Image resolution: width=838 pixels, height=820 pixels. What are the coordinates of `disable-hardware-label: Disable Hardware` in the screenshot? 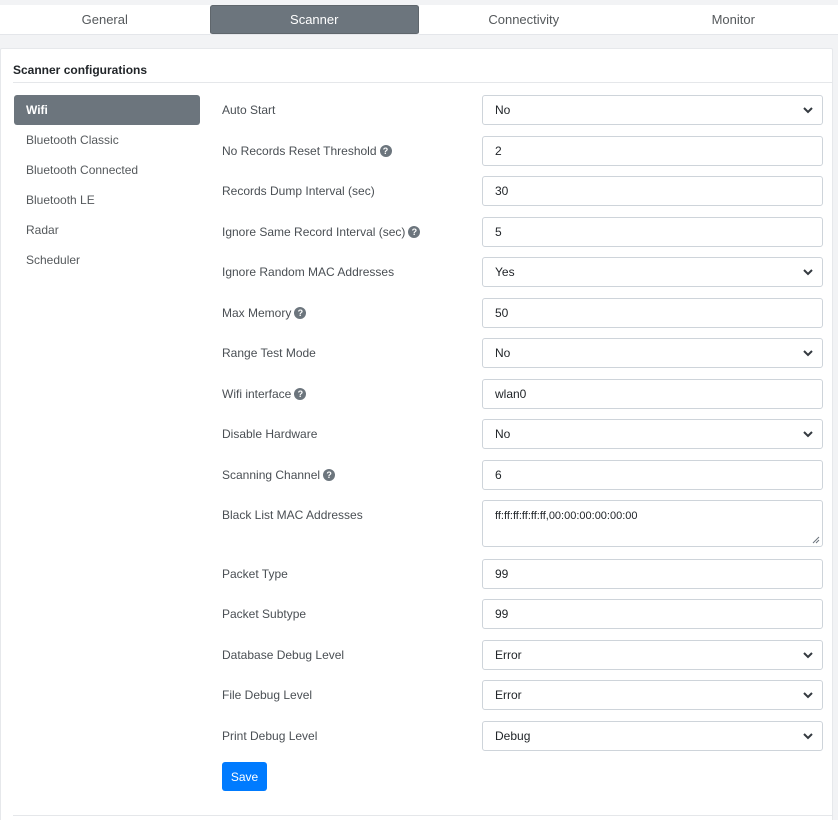 It's located at (269, 434).